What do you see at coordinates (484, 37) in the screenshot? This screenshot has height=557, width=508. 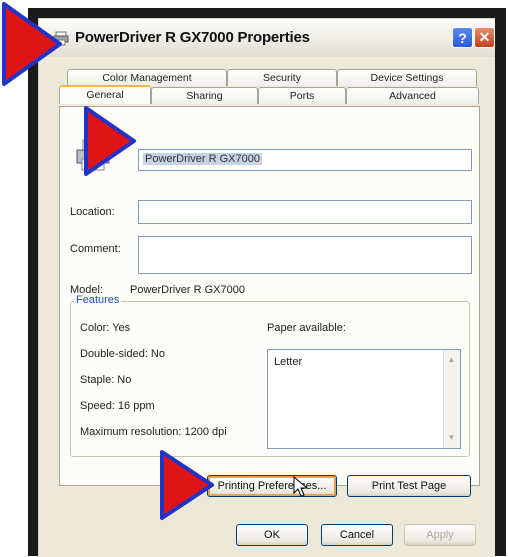 I see `close-button: ✕` at bounding box center [484, 37].